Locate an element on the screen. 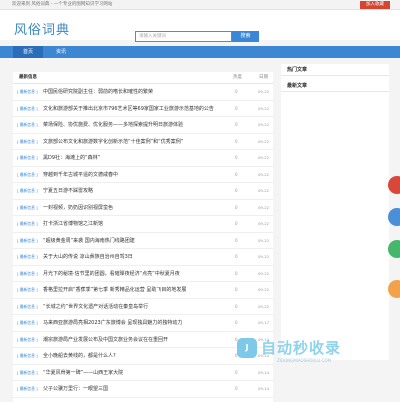 Image resolution: width=400 pixels, height=402 pixels. item-title: 文旅部公布文化和旅游数字化创新示范“十佳案例”和“优秀案例” is located at coordinates (134, 142).